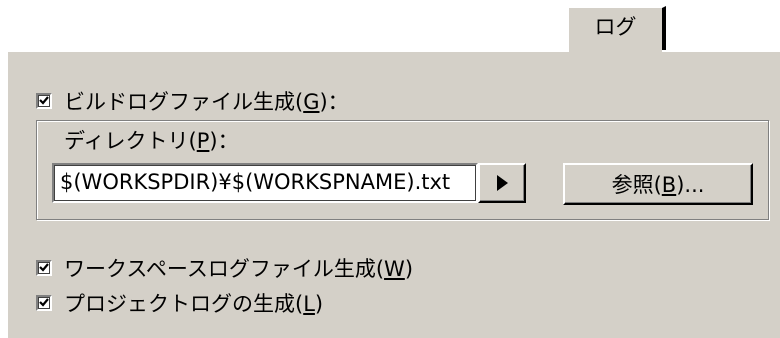  What do you see at coordinates (206, 102) in the screenshot?
I see `build-log-label: ビルドログファイル生成(G)：` at bounding box center [206, 102].